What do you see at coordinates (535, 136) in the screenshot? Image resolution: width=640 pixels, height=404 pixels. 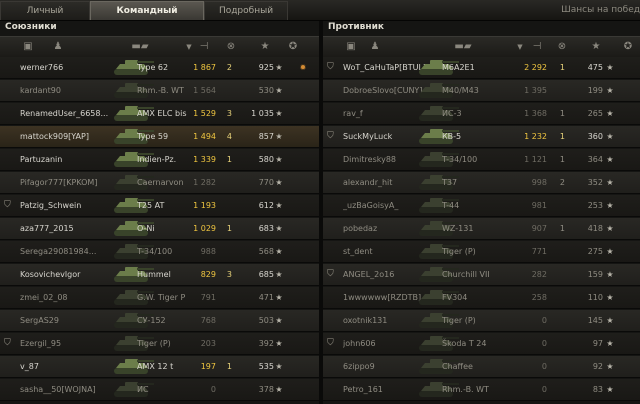 I see `damage-value: 1 232` at bounding box center [535, 136].